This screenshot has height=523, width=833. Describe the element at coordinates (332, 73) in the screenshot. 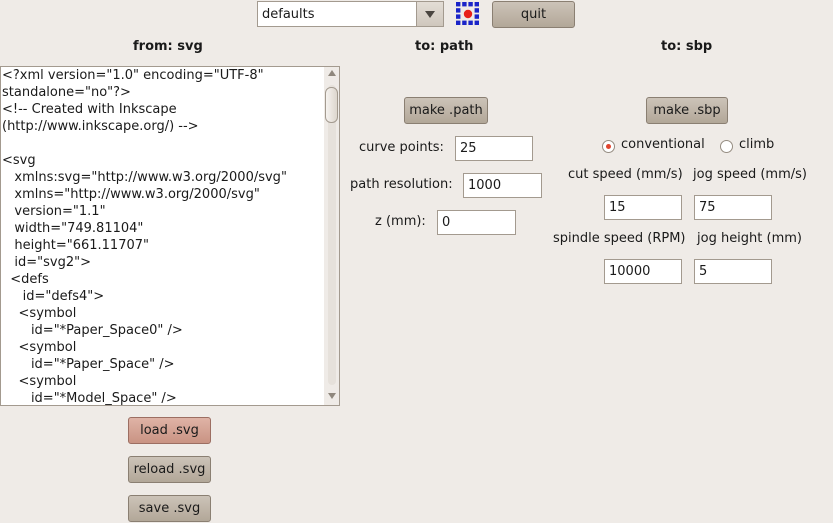

I see `scroll-up-icon` at that location.